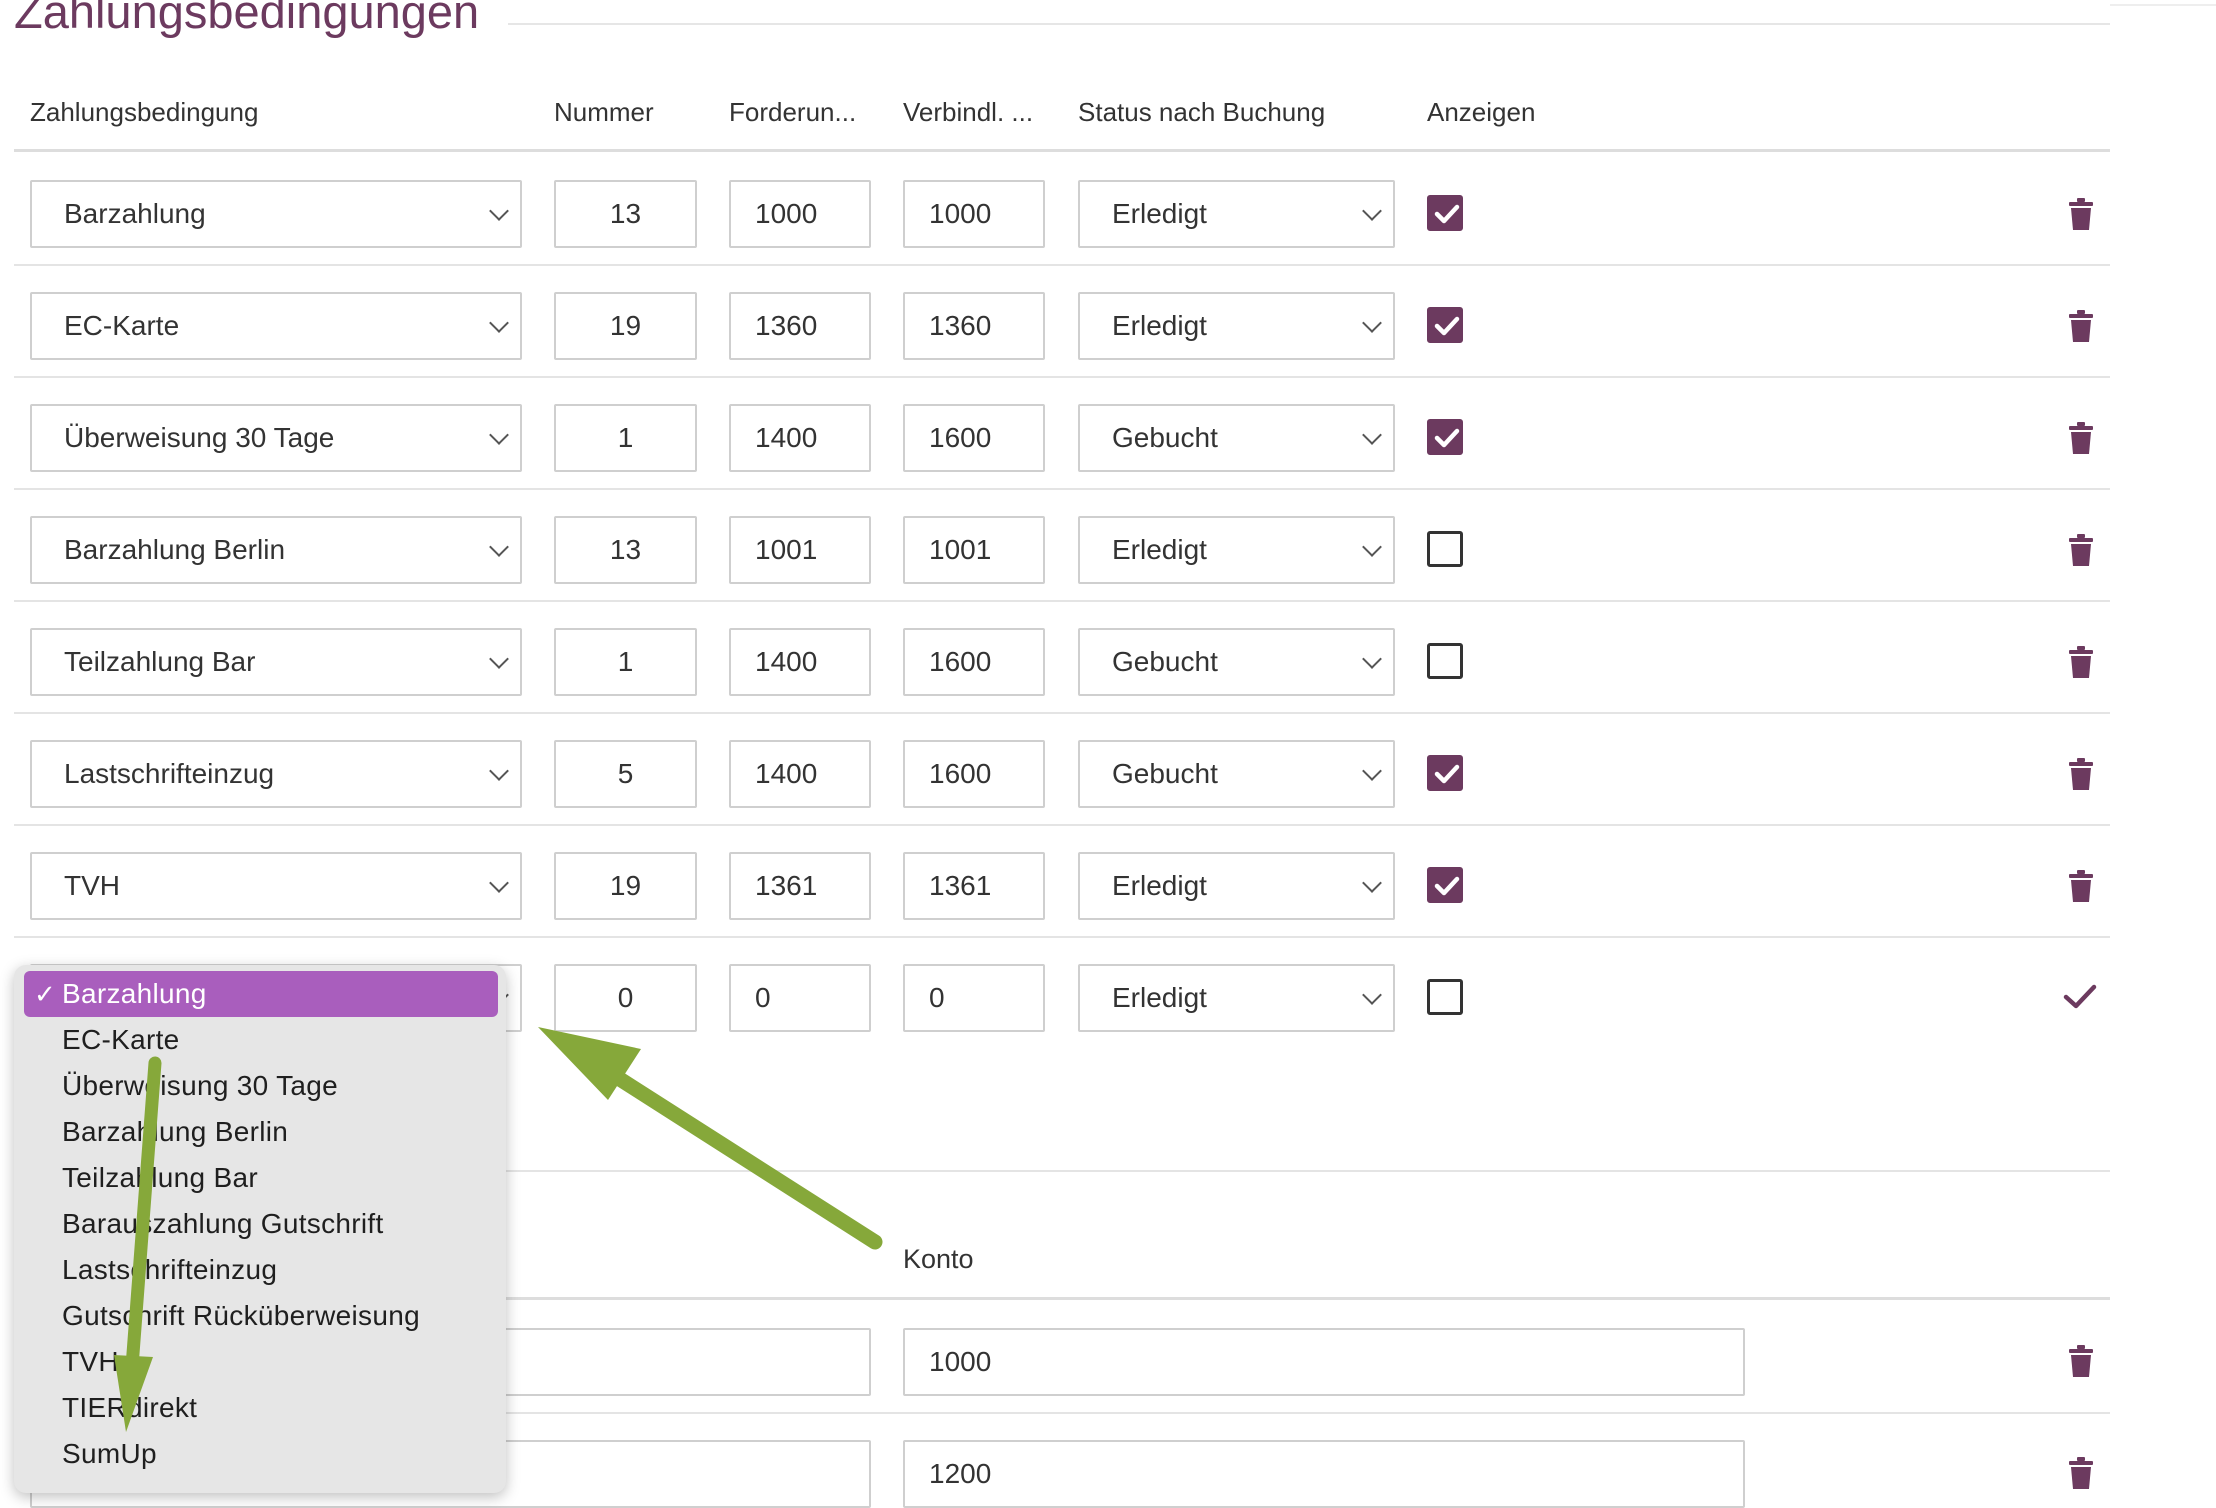 The height and width of the screenshot is (1508, 2216). What do you see at coordinates (1481, 112) in the screenshot?
I see `column-header-anzeigen: Anzeigen` at bounding box center [1481, 112].